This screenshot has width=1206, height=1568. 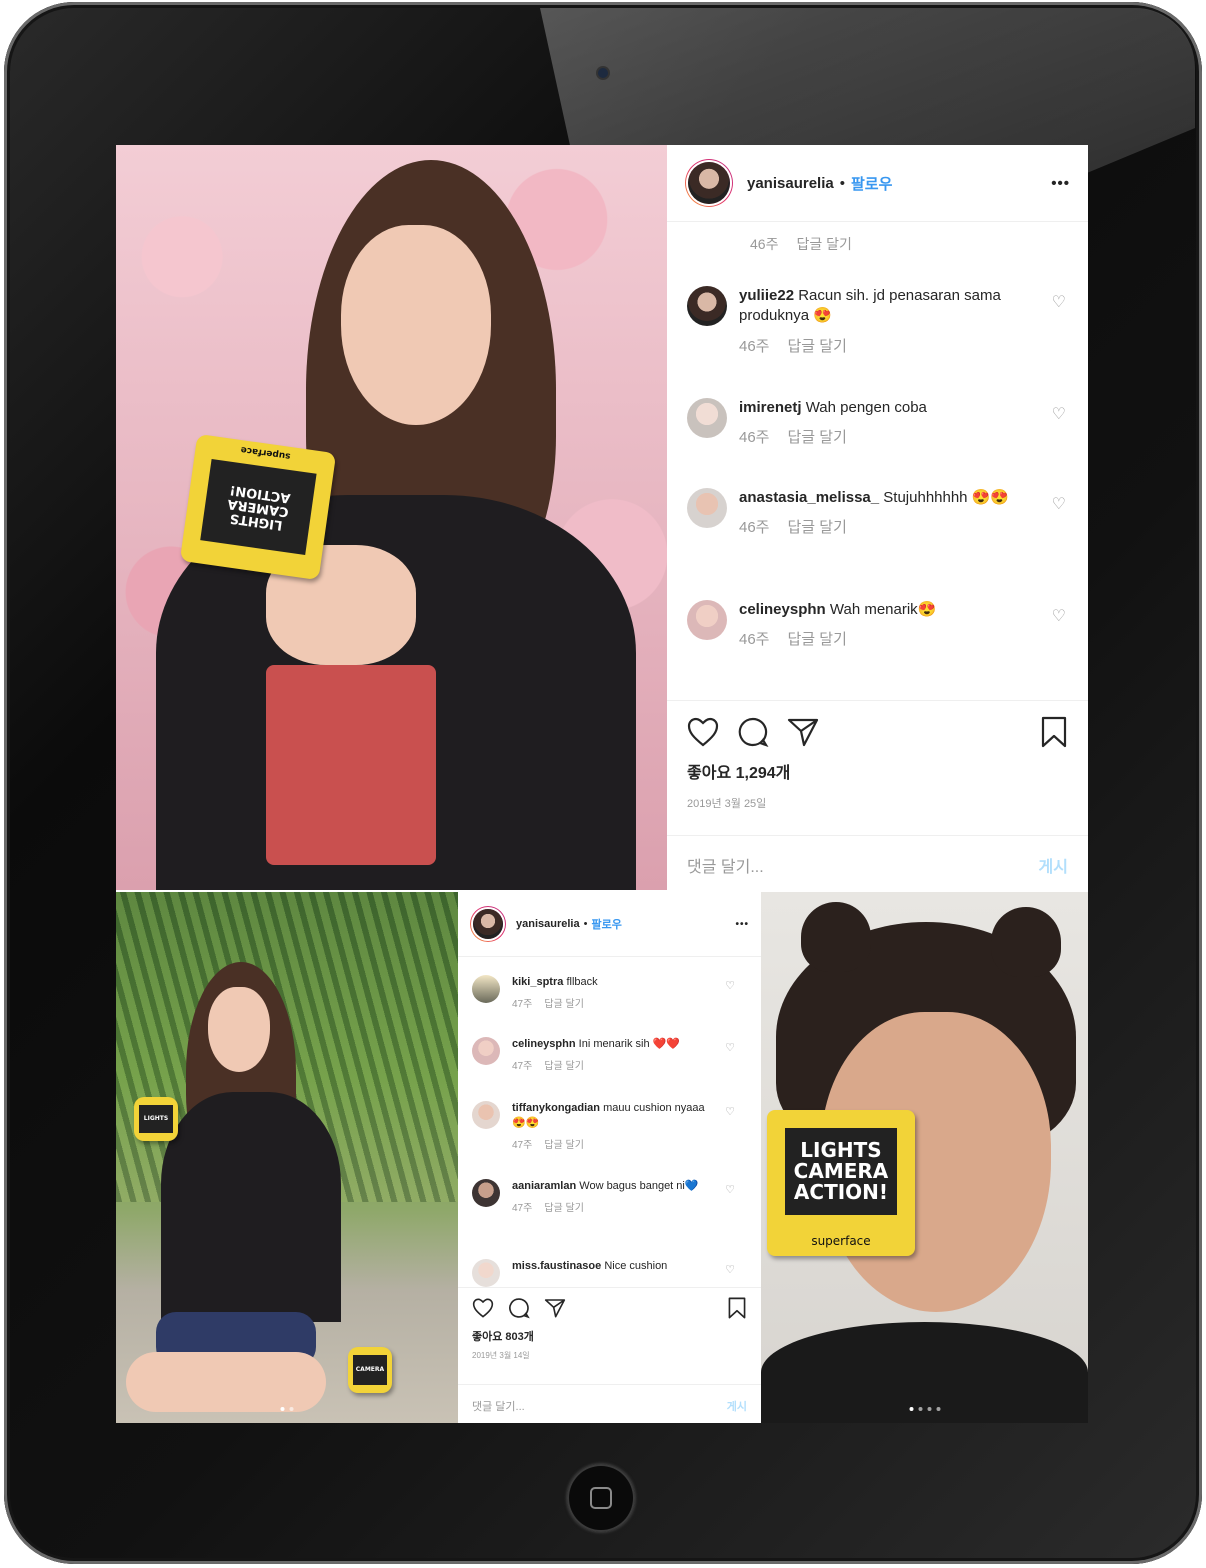 I want to click on comment-text: Wah menarik😍, so click(x=883, y=609).